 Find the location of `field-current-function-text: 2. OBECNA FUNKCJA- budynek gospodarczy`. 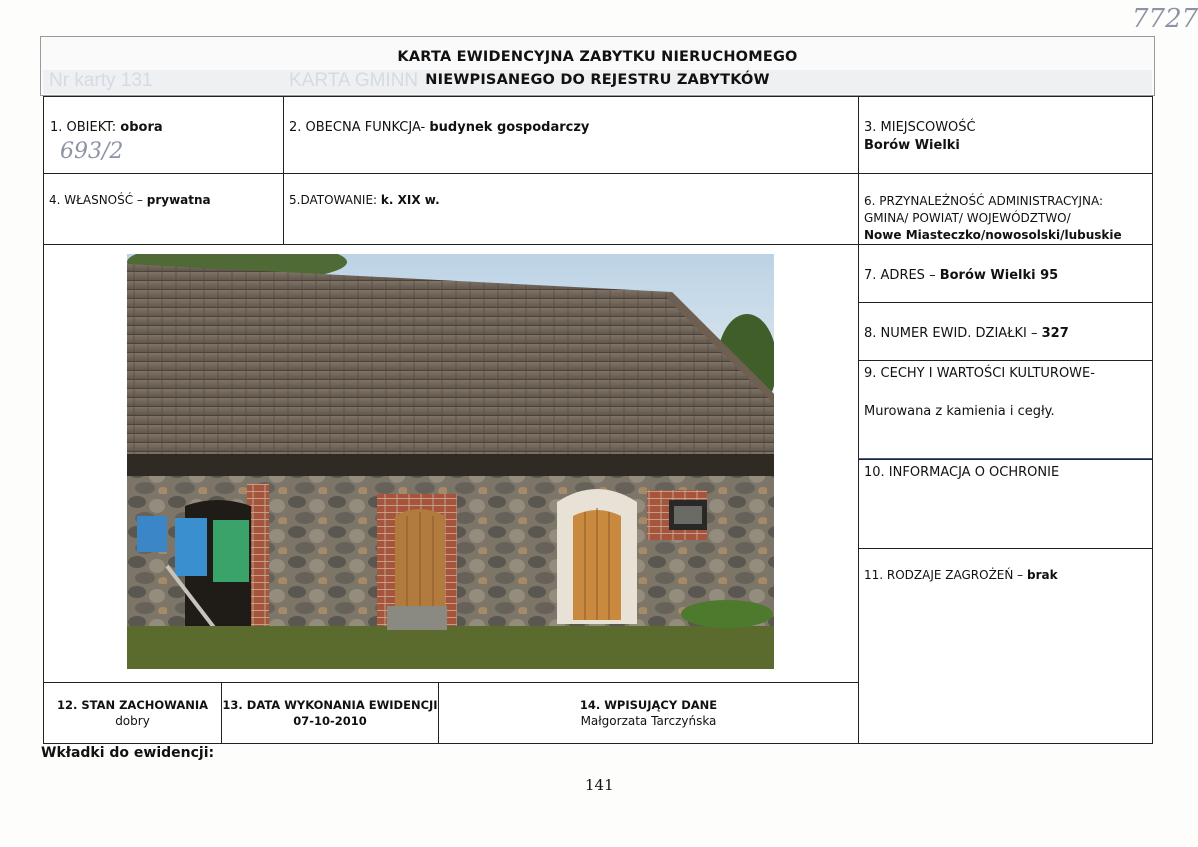

field-current-function-text: 2. OBECNA FUNKCJA- budynek gospodarczy is located at coordinates (439, 127).